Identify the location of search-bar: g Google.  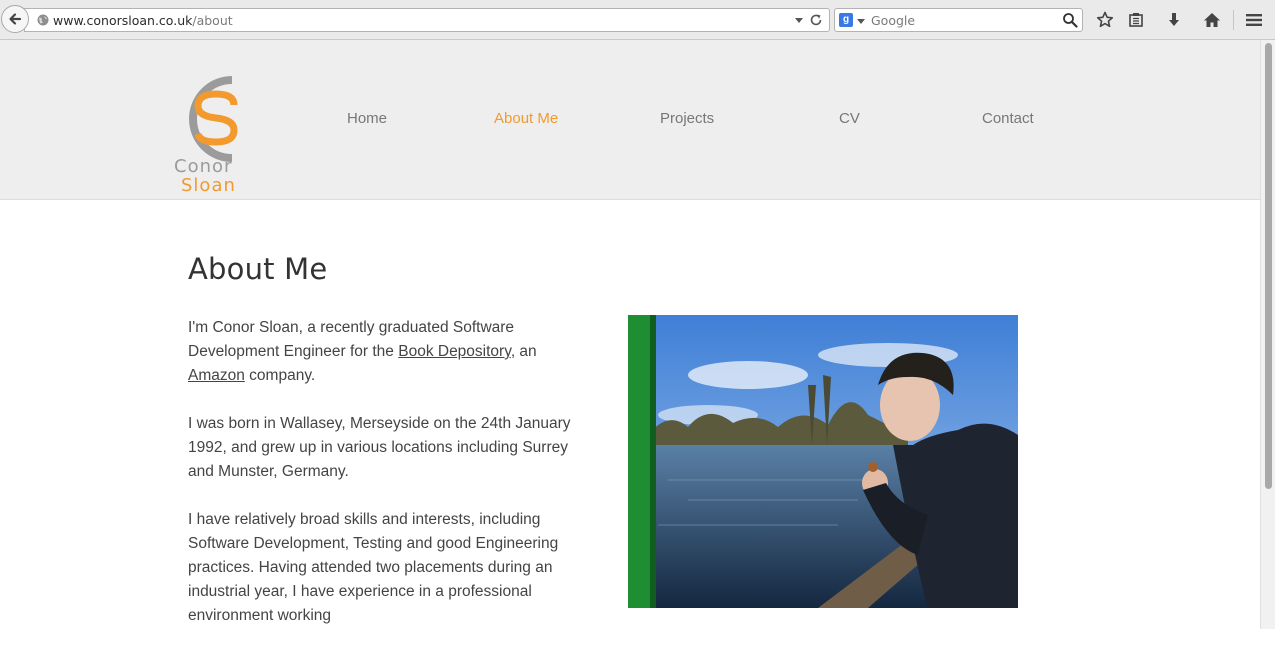
(958, 20).